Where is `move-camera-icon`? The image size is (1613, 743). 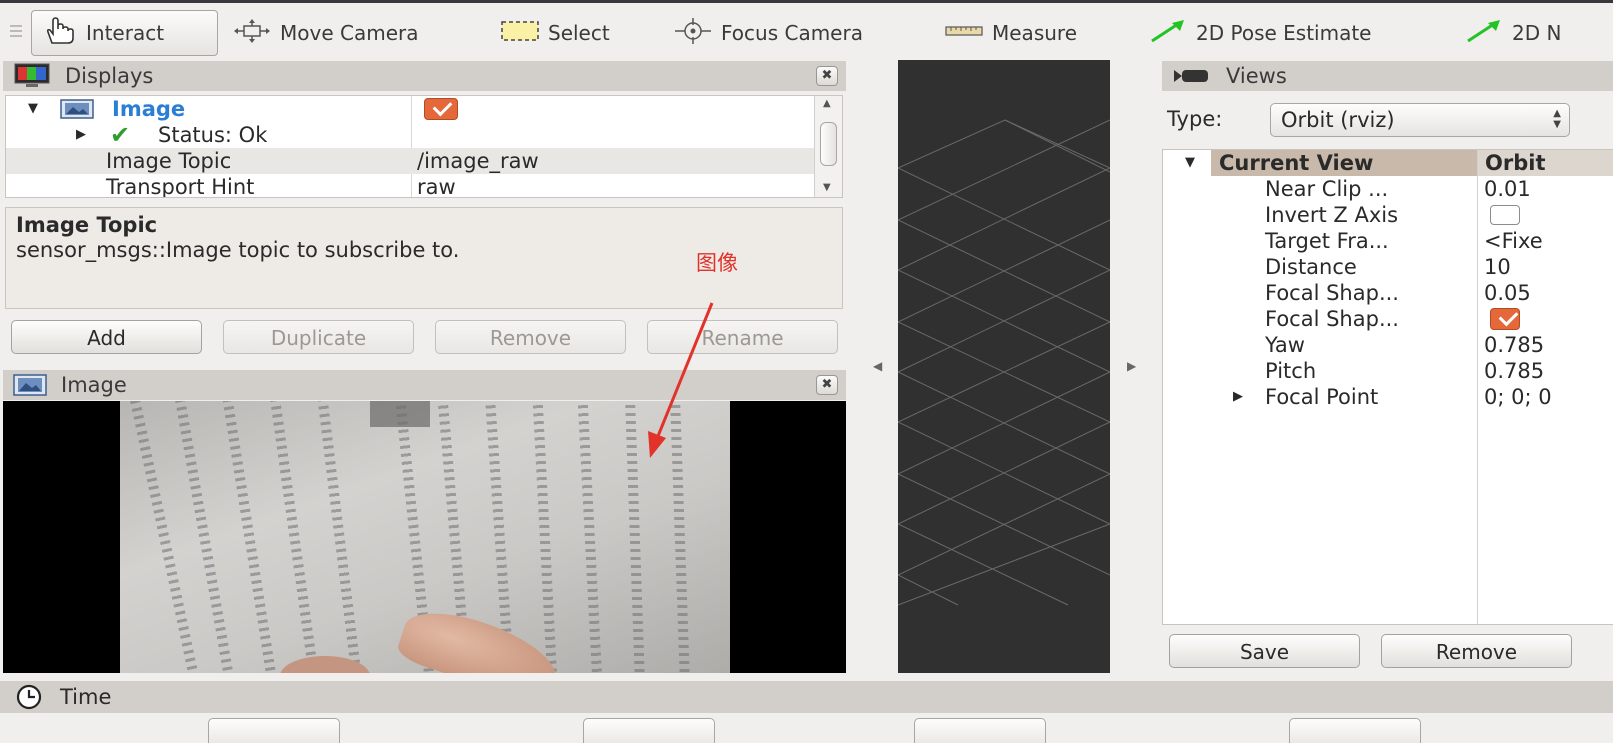
move-camera-icon is located at coordinates (252, 33).